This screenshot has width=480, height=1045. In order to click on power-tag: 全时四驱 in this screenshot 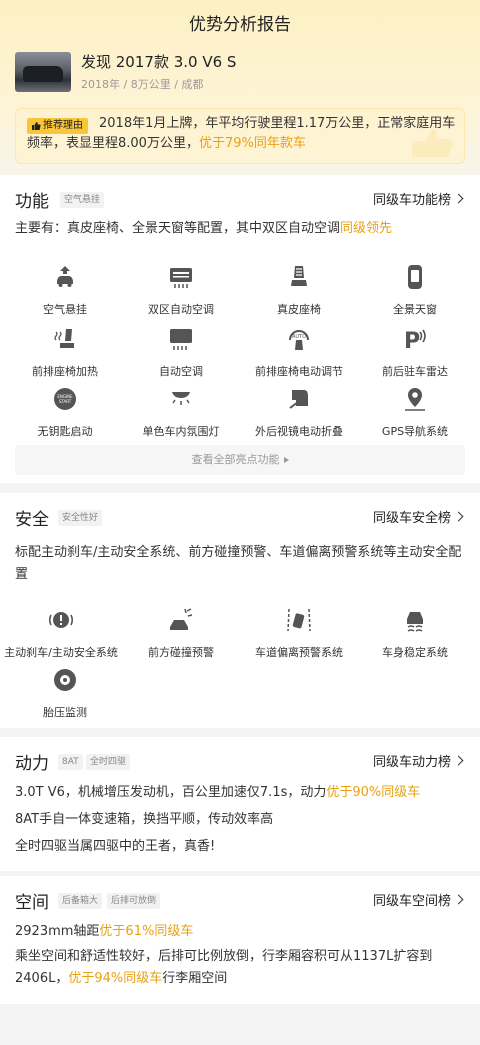, I will do `click(108, 762)`.